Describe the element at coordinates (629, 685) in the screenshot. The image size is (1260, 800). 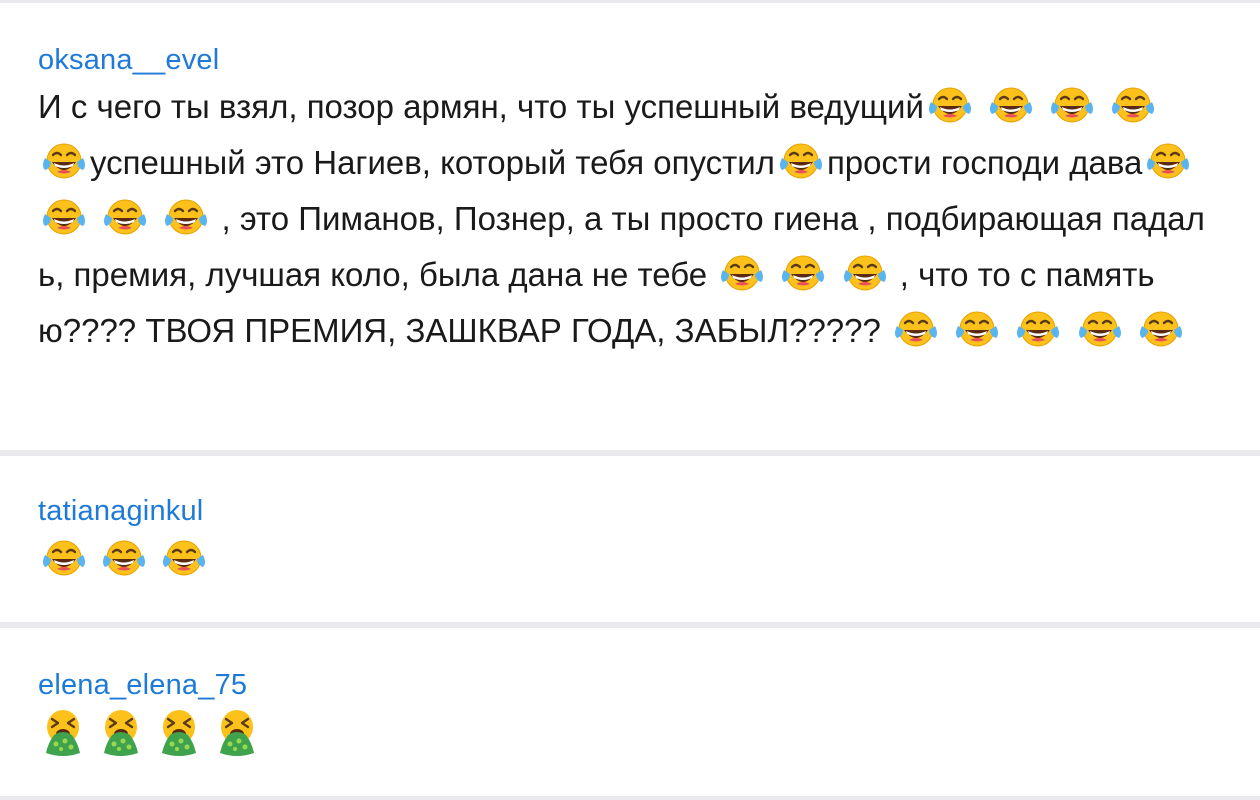
I see `comment-username: elena_elena_75` at that location.